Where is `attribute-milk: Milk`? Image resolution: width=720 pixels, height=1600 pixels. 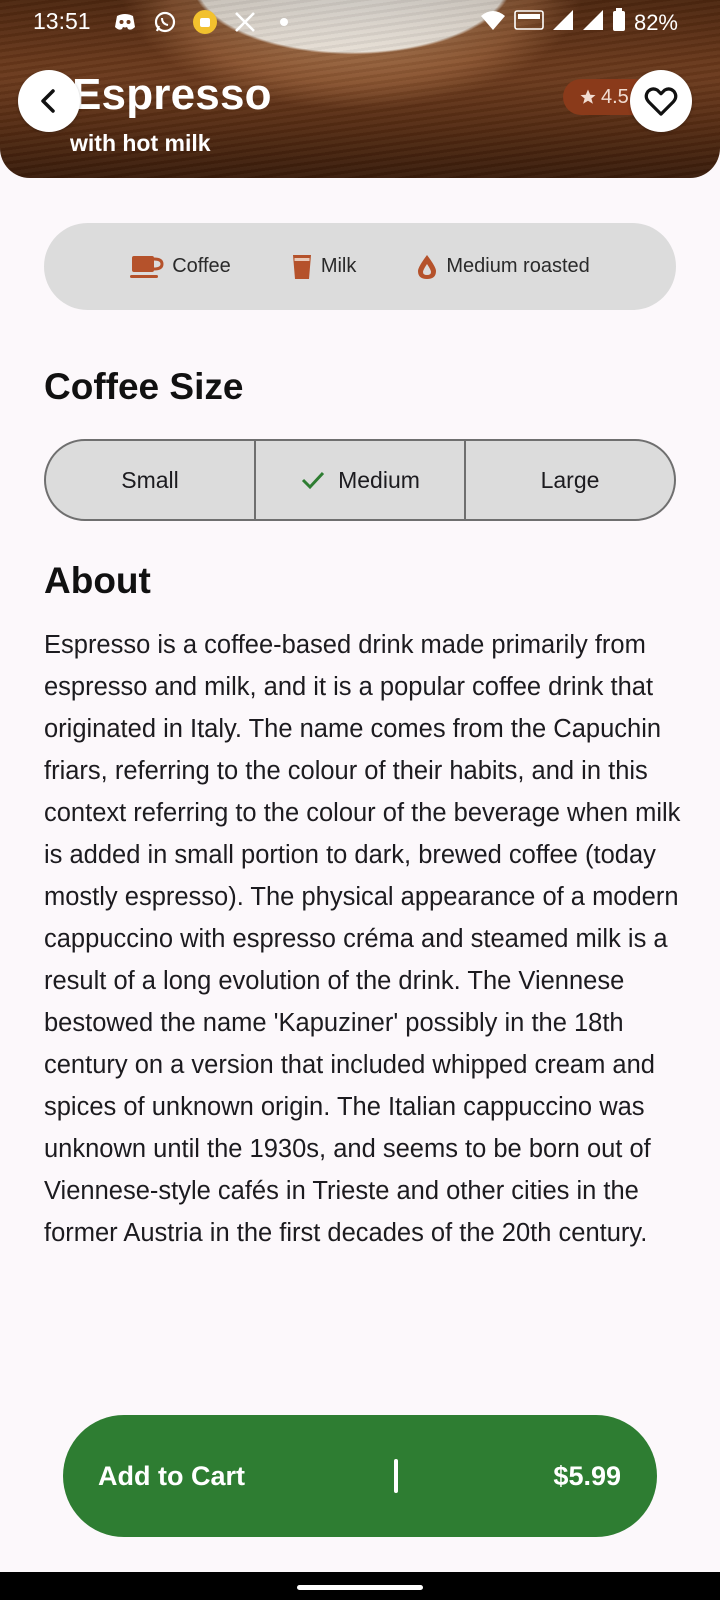 attribute-milk: Milk is located at coordinates (324, 267).